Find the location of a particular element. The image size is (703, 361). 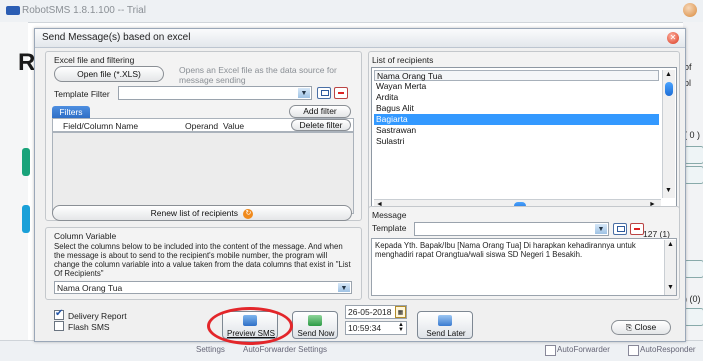

schedule-icon is located at coordinates (445, 320).